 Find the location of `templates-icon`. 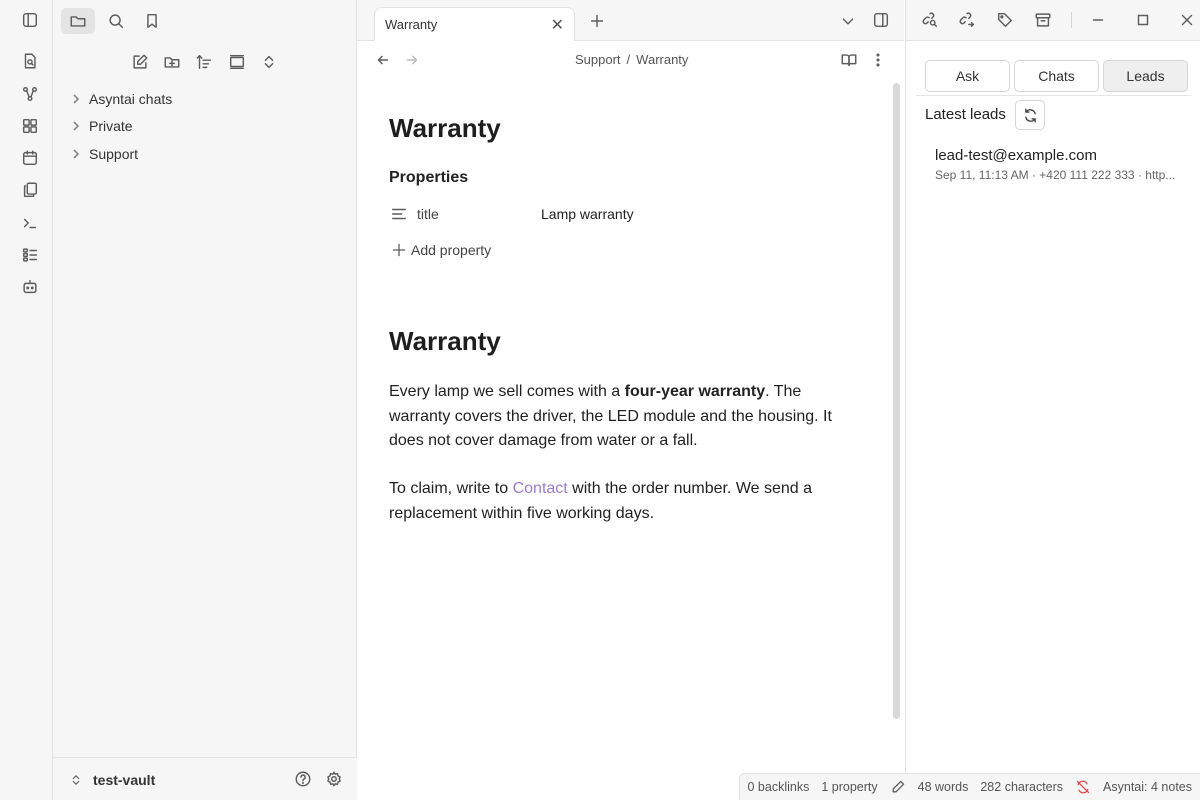

templates-icon is located at coordinates (30, 190).